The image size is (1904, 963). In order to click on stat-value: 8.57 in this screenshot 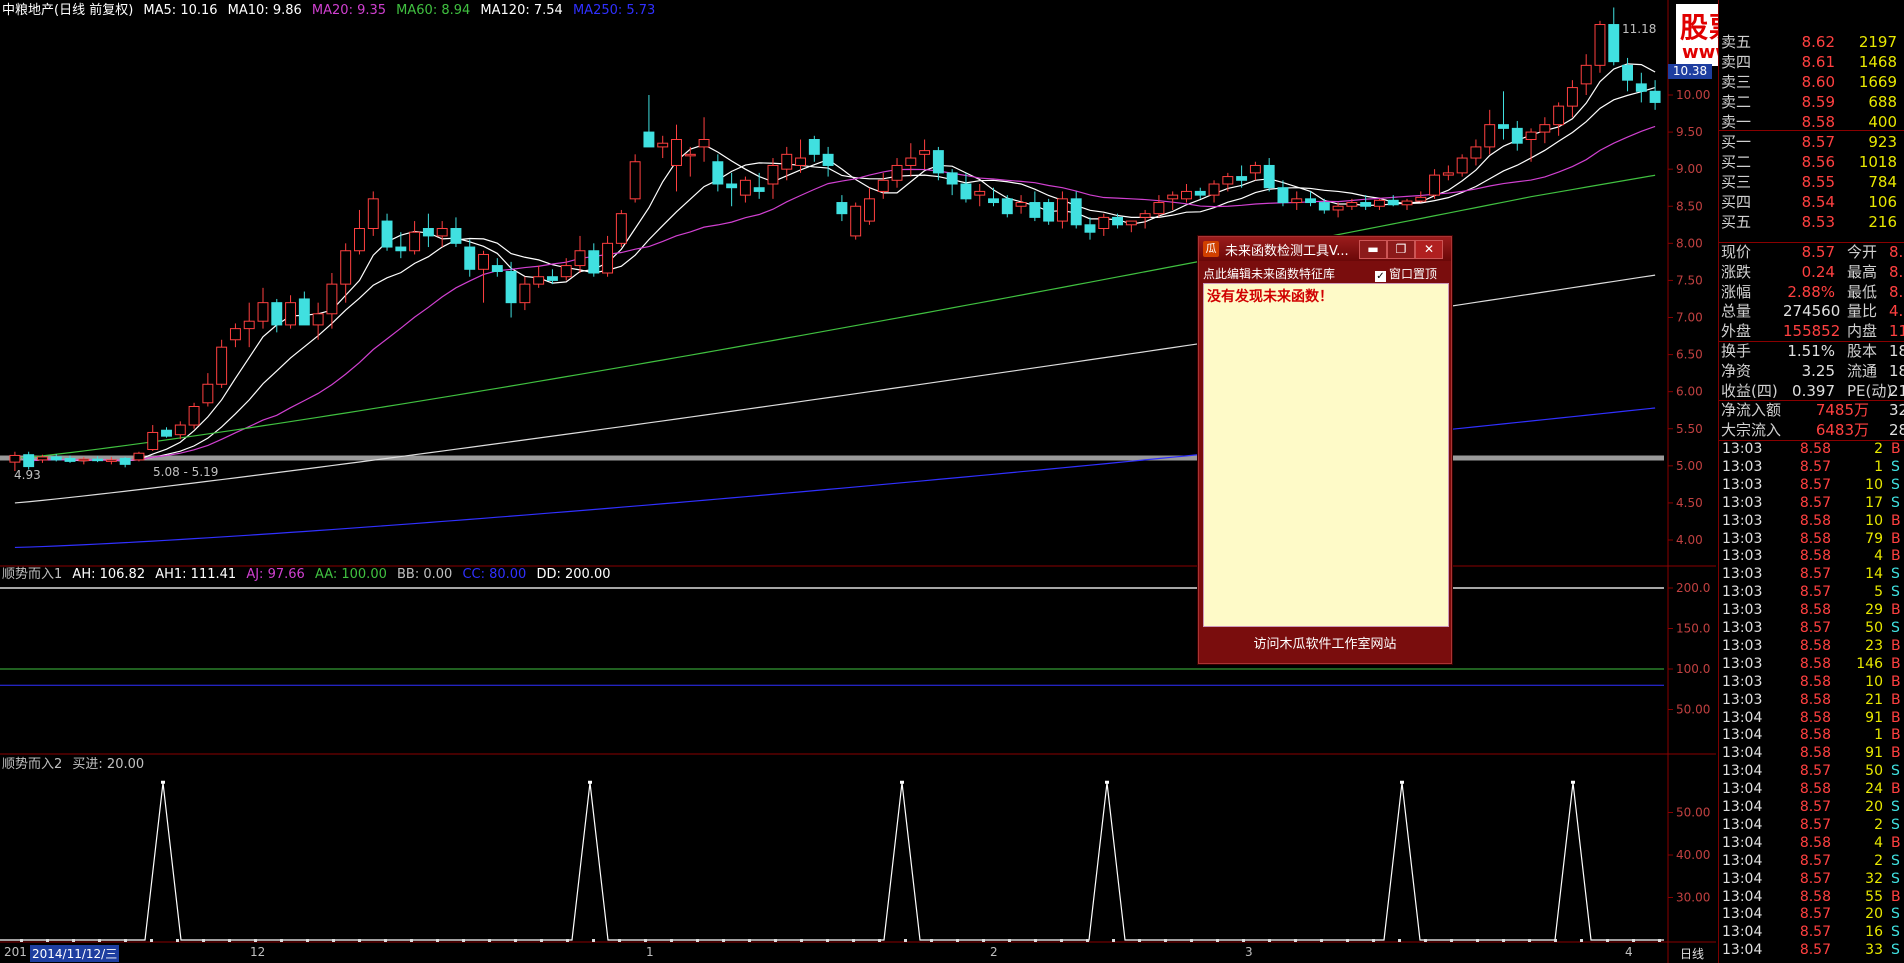, I will do `click(1818, 252)`.